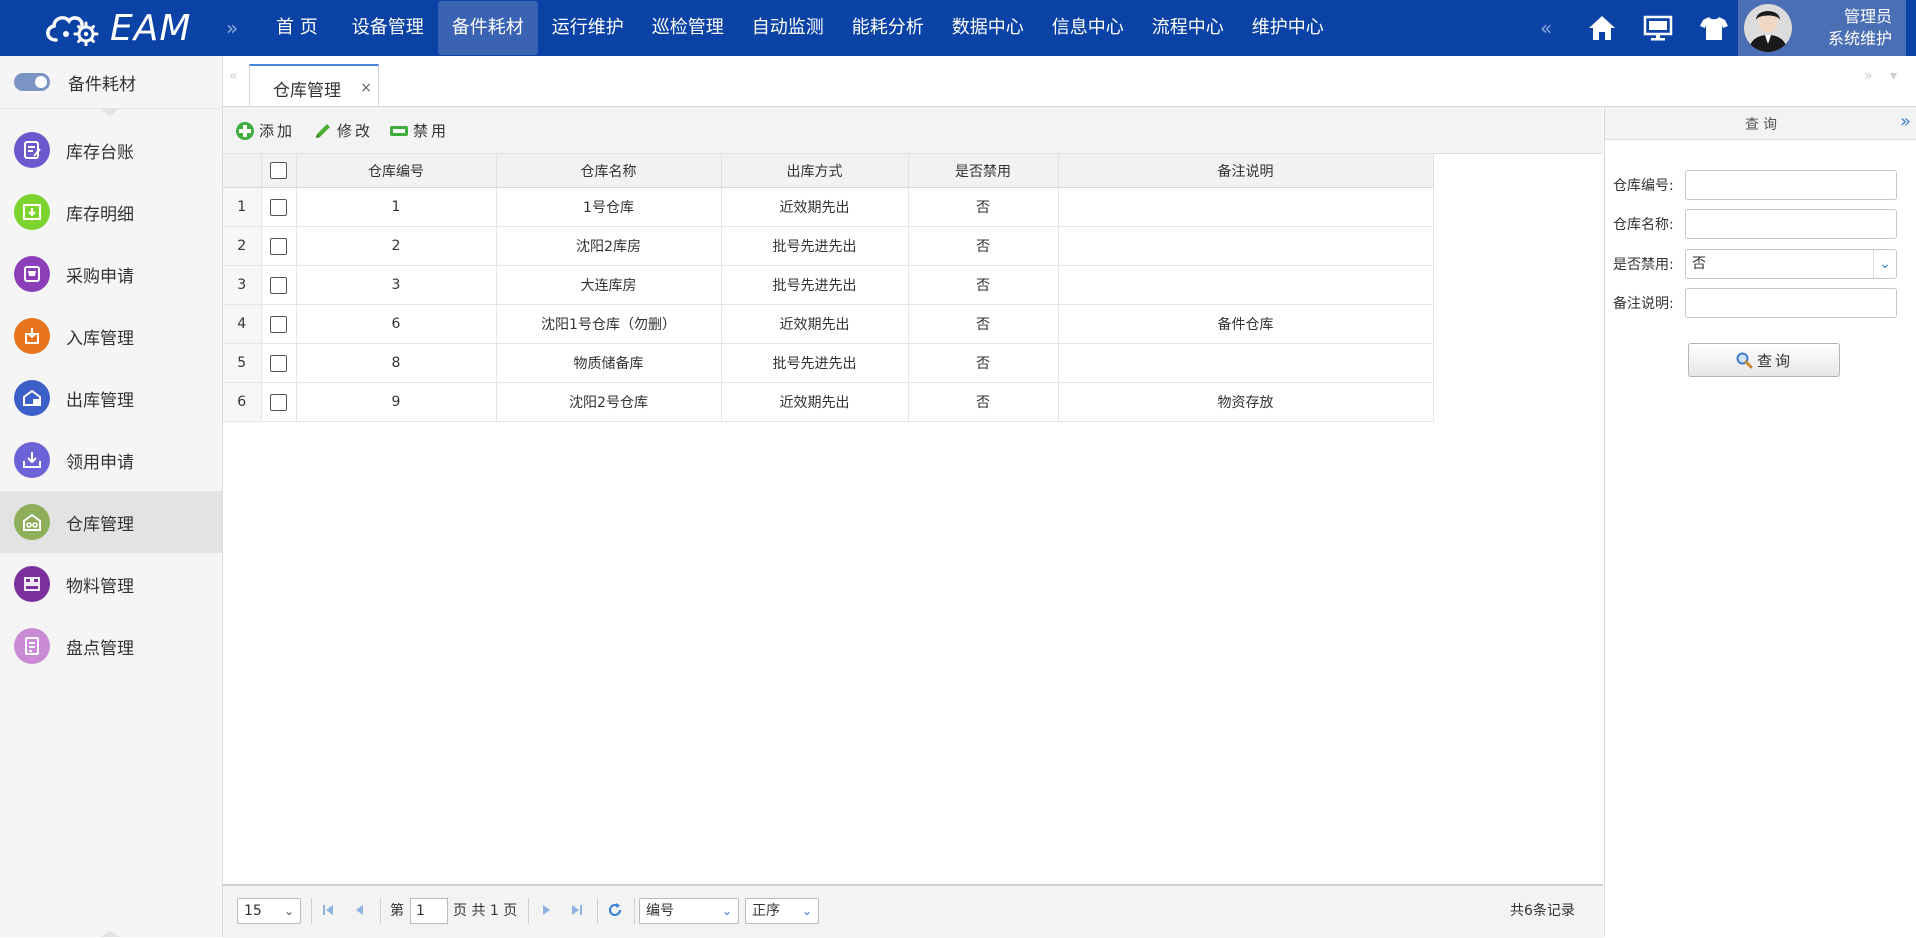  Describe the element at coordinates (269, 911) in the screenshot. I see `page-size-select: 15 ⌄` at that location.